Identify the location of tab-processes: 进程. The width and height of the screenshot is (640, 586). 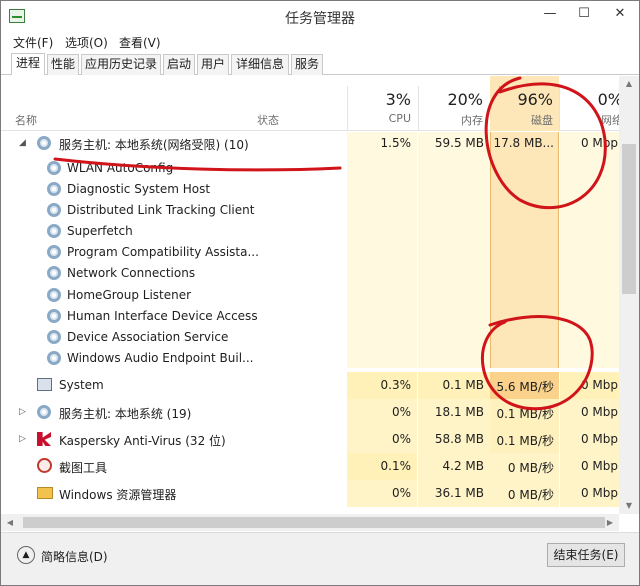
(28, 64).